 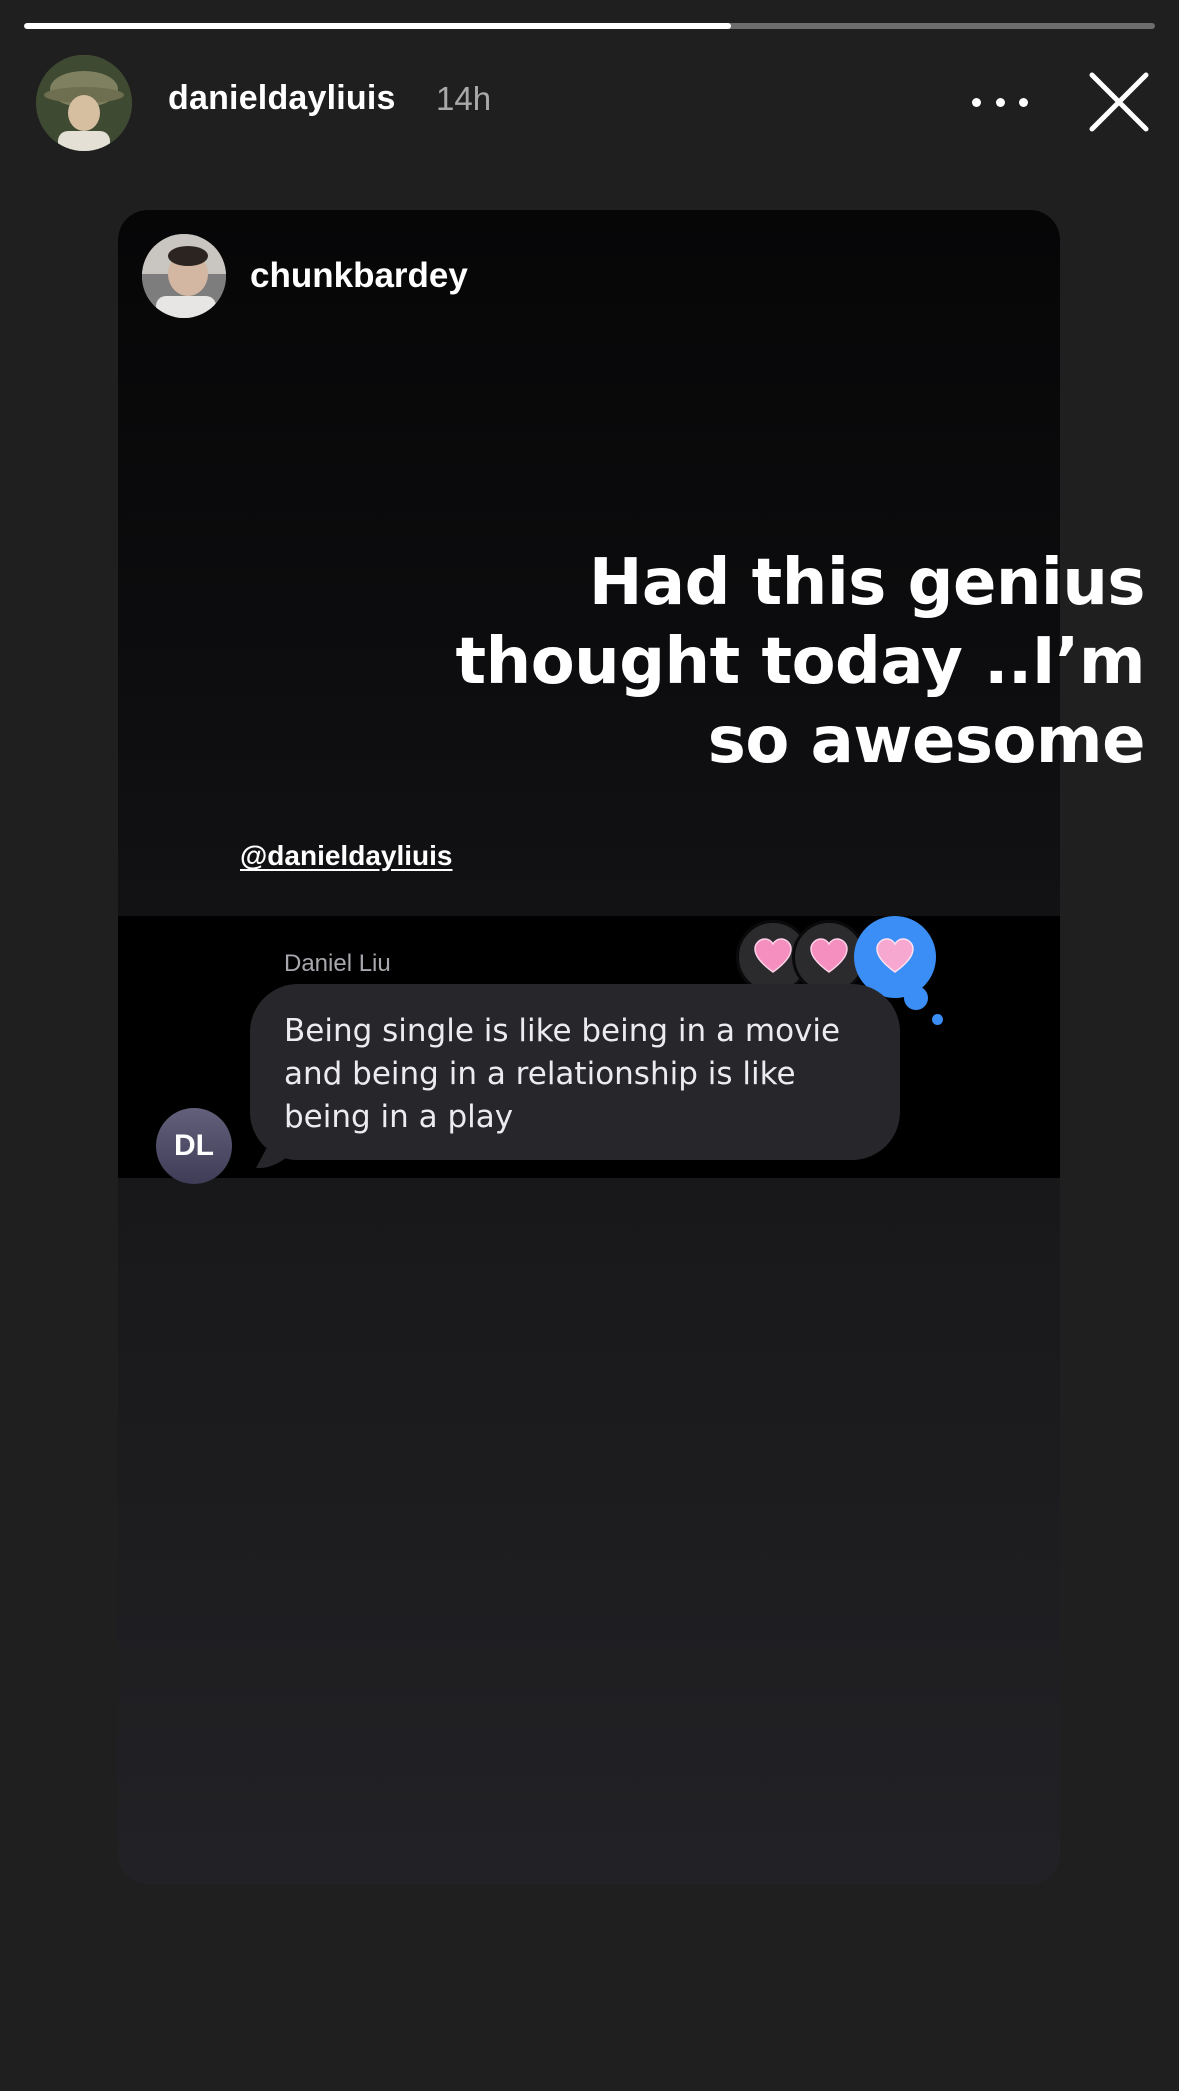 What do you see at coordinates (589, 101) in the screenshot?
I see `story-header: danieldayliuis 14h` at bounding box center [589, 101].